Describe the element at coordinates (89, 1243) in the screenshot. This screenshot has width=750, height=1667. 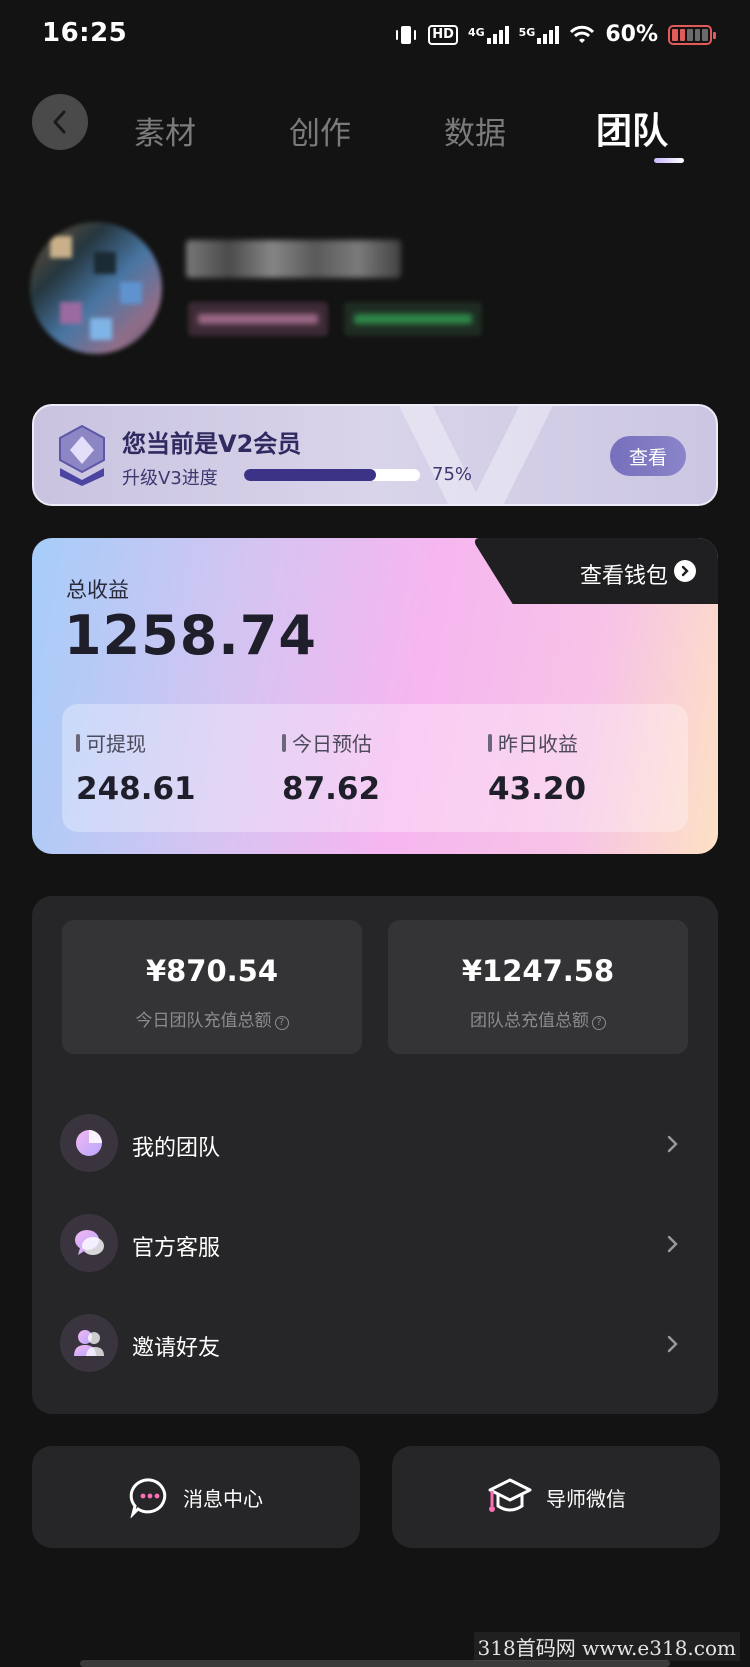
I see `chat-bubbles-icon` at that location.